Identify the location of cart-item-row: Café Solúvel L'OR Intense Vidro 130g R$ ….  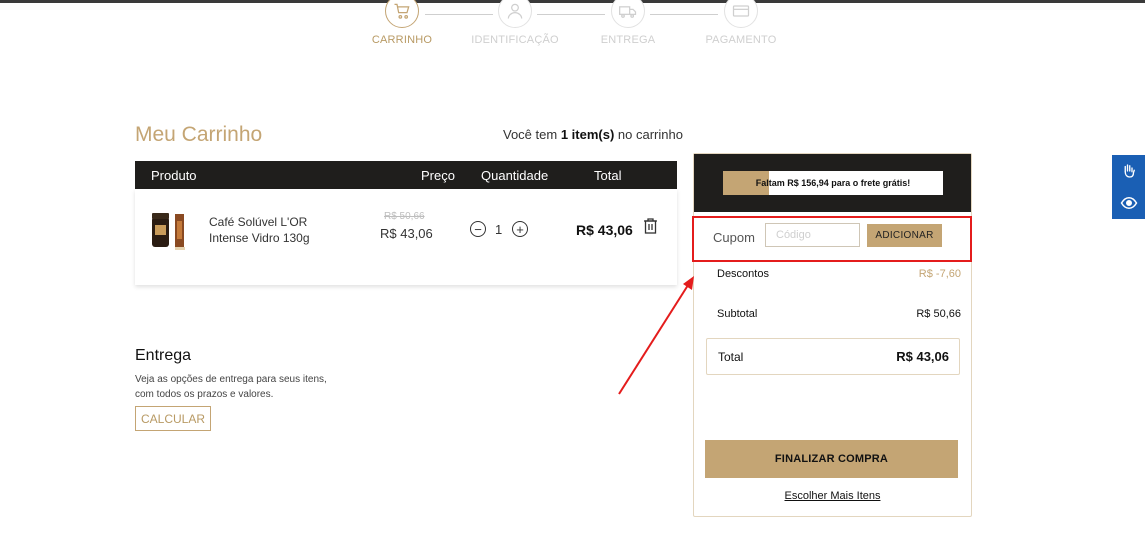
(406, 237).